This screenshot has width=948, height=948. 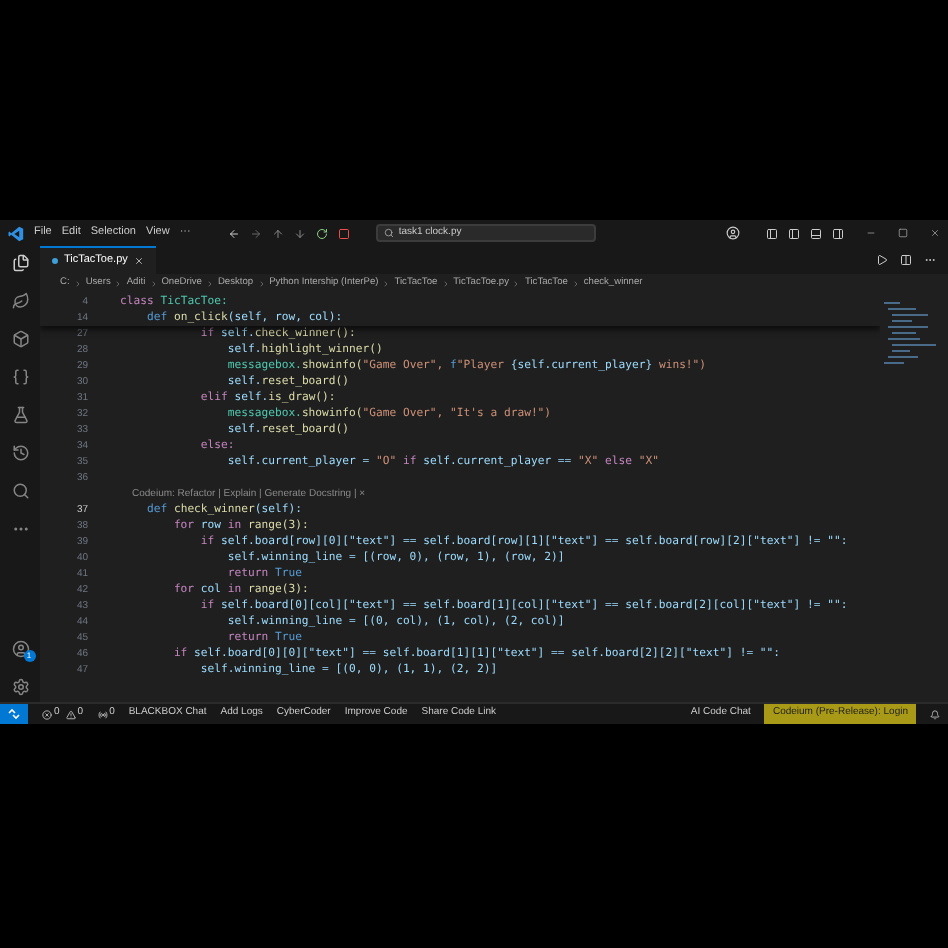 I want to click on stop-icon, so click(x=344, y=233).